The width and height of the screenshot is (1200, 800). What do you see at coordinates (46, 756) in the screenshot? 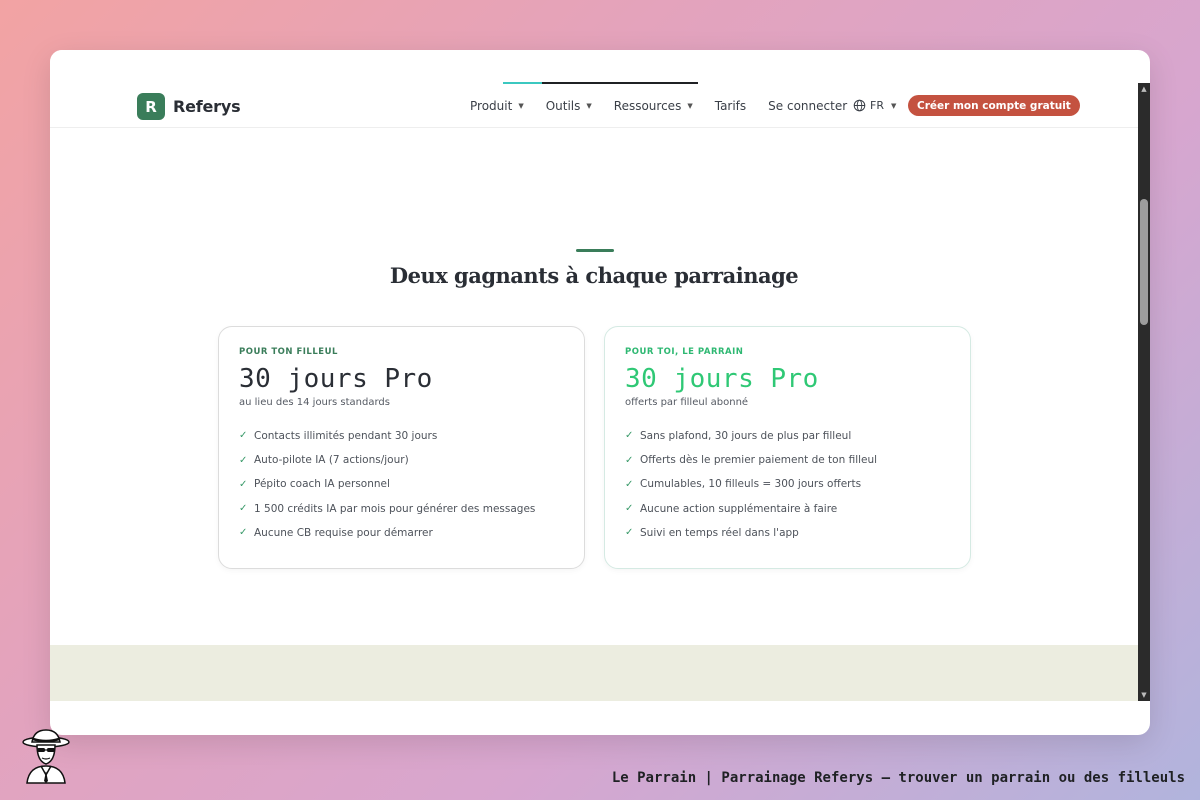
I see `mafioso-logo-icon` at bounding box center [46, 756].